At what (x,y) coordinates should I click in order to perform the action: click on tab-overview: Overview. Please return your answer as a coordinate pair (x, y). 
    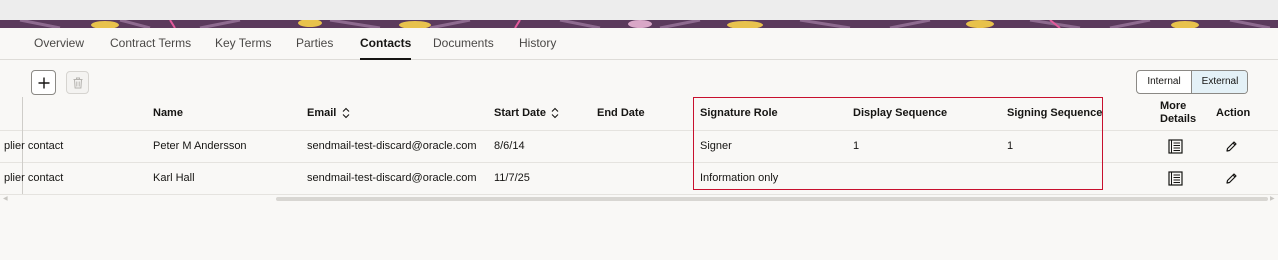
    Looking at the image, I should click on (59, 44).